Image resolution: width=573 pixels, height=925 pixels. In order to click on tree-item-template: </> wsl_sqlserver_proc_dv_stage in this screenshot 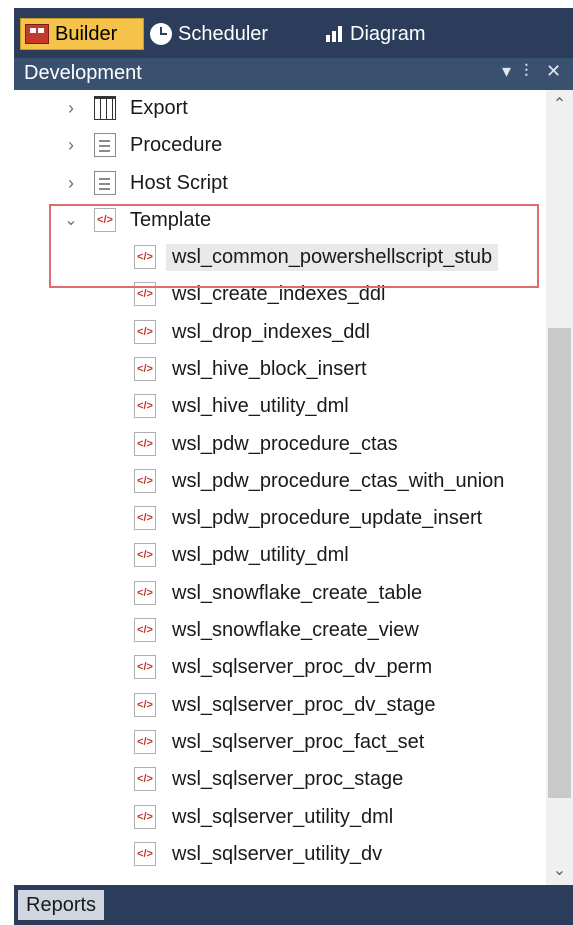, I will do `click(284, 705)`.